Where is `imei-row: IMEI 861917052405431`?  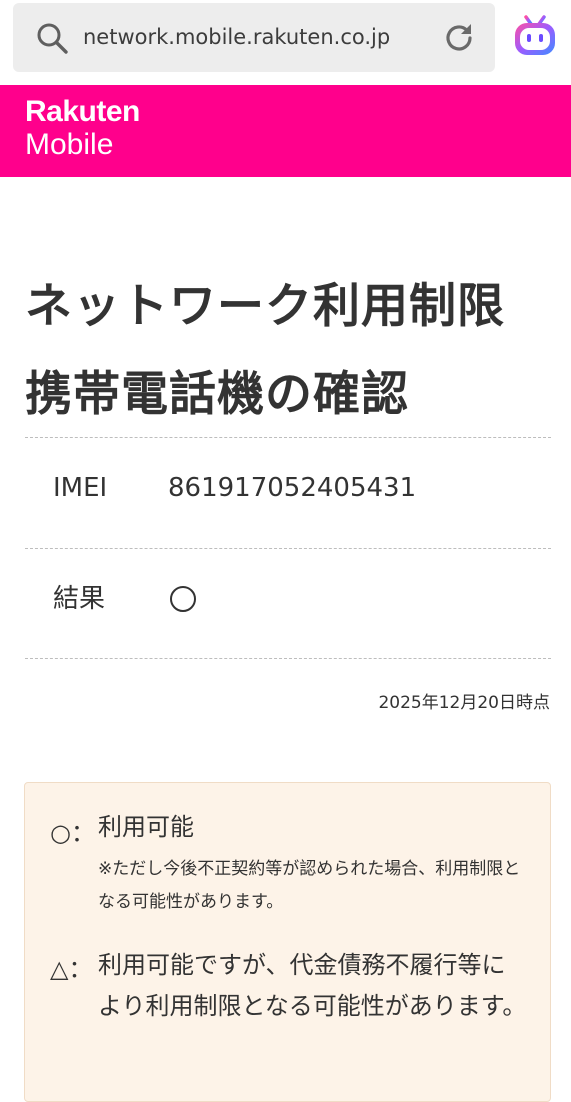 imei-row: IMEI 861917052405431 is located at coordinates (288, 492).